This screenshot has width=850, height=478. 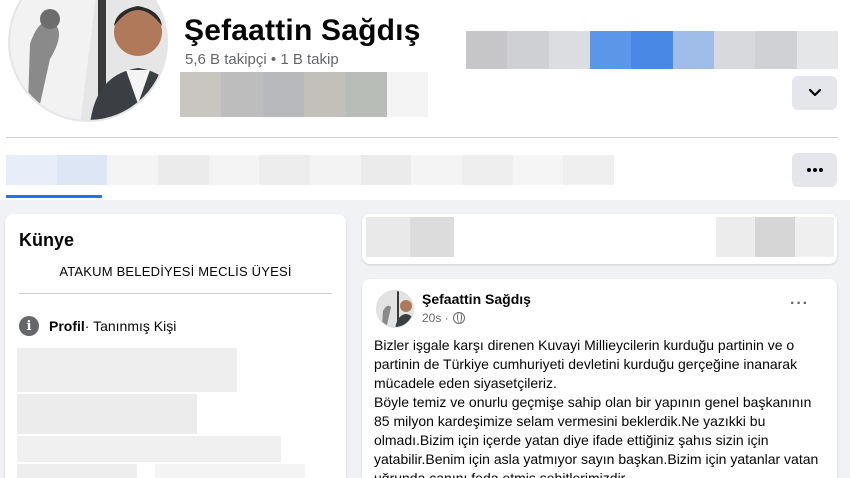 What do you see at coordinates (395, 309) in the screenshot?
I see `post-author-avatar` at bounding box center [395, 309].